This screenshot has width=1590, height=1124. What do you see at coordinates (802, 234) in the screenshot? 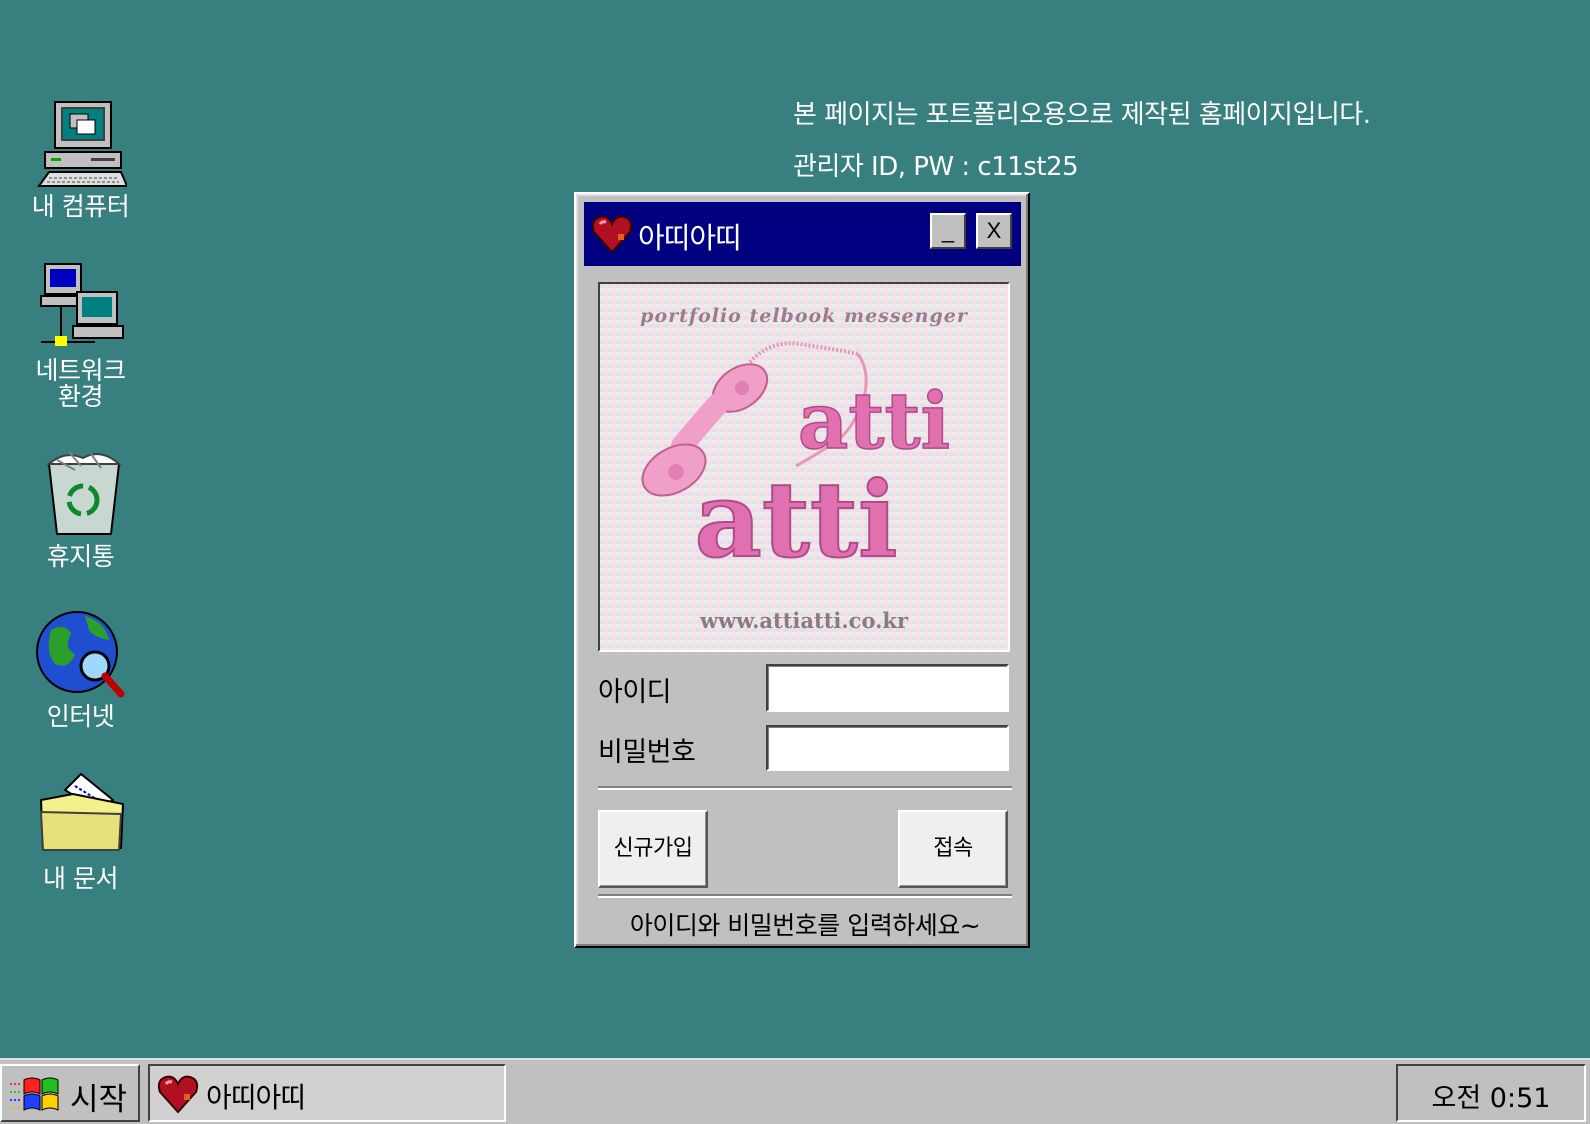
I see `window-titlebar: 아띠아띠 _ X` at bounding box center [802, 234].